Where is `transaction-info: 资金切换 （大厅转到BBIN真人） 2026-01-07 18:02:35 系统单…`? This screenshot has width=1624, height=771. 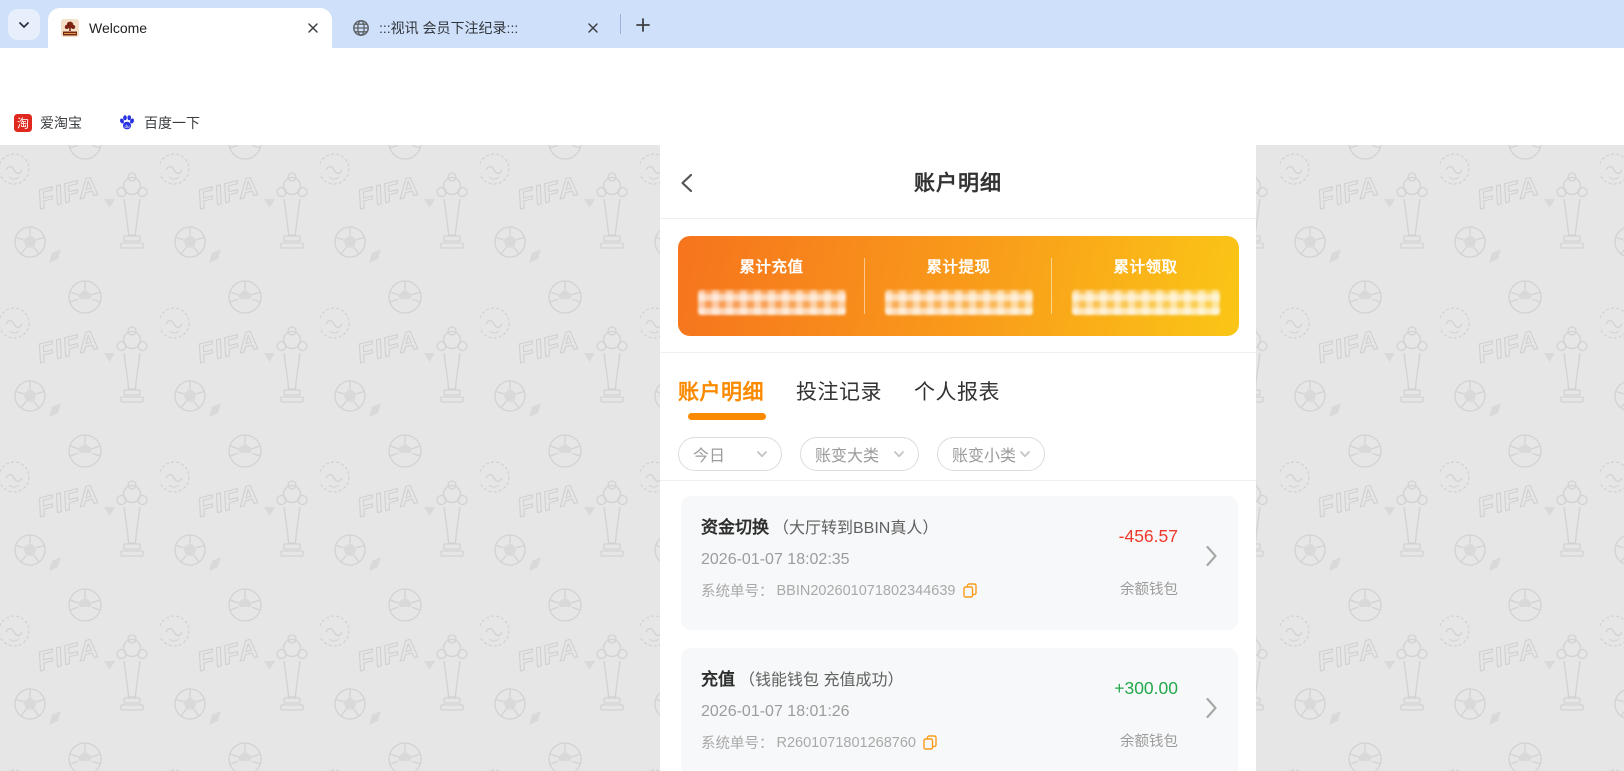
transaction-info: 资金切换 （大厅转到BBIN真人） 2026-01-07 18:02:35 系统单… is located at coordinates (889, 557).